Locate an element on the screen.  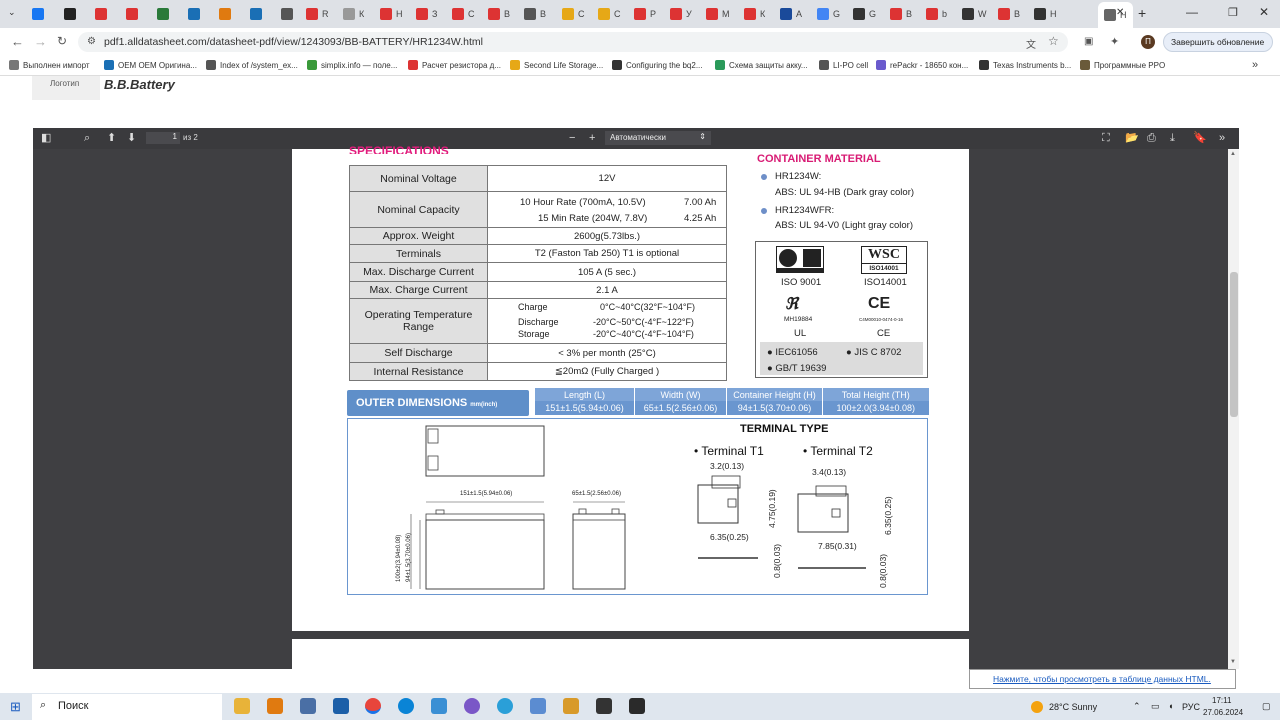
weather-icon is located at coordinates (1037, 707).